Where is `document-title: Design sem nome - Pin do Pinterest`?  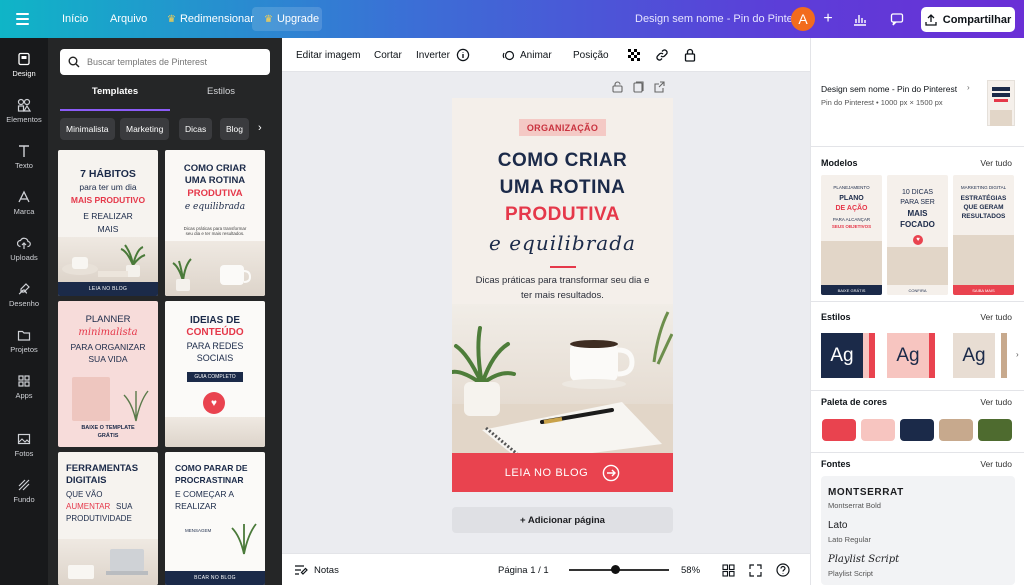 document-title: Design sem nome - Pin do Pinterest is located at coordinates (723, 19).